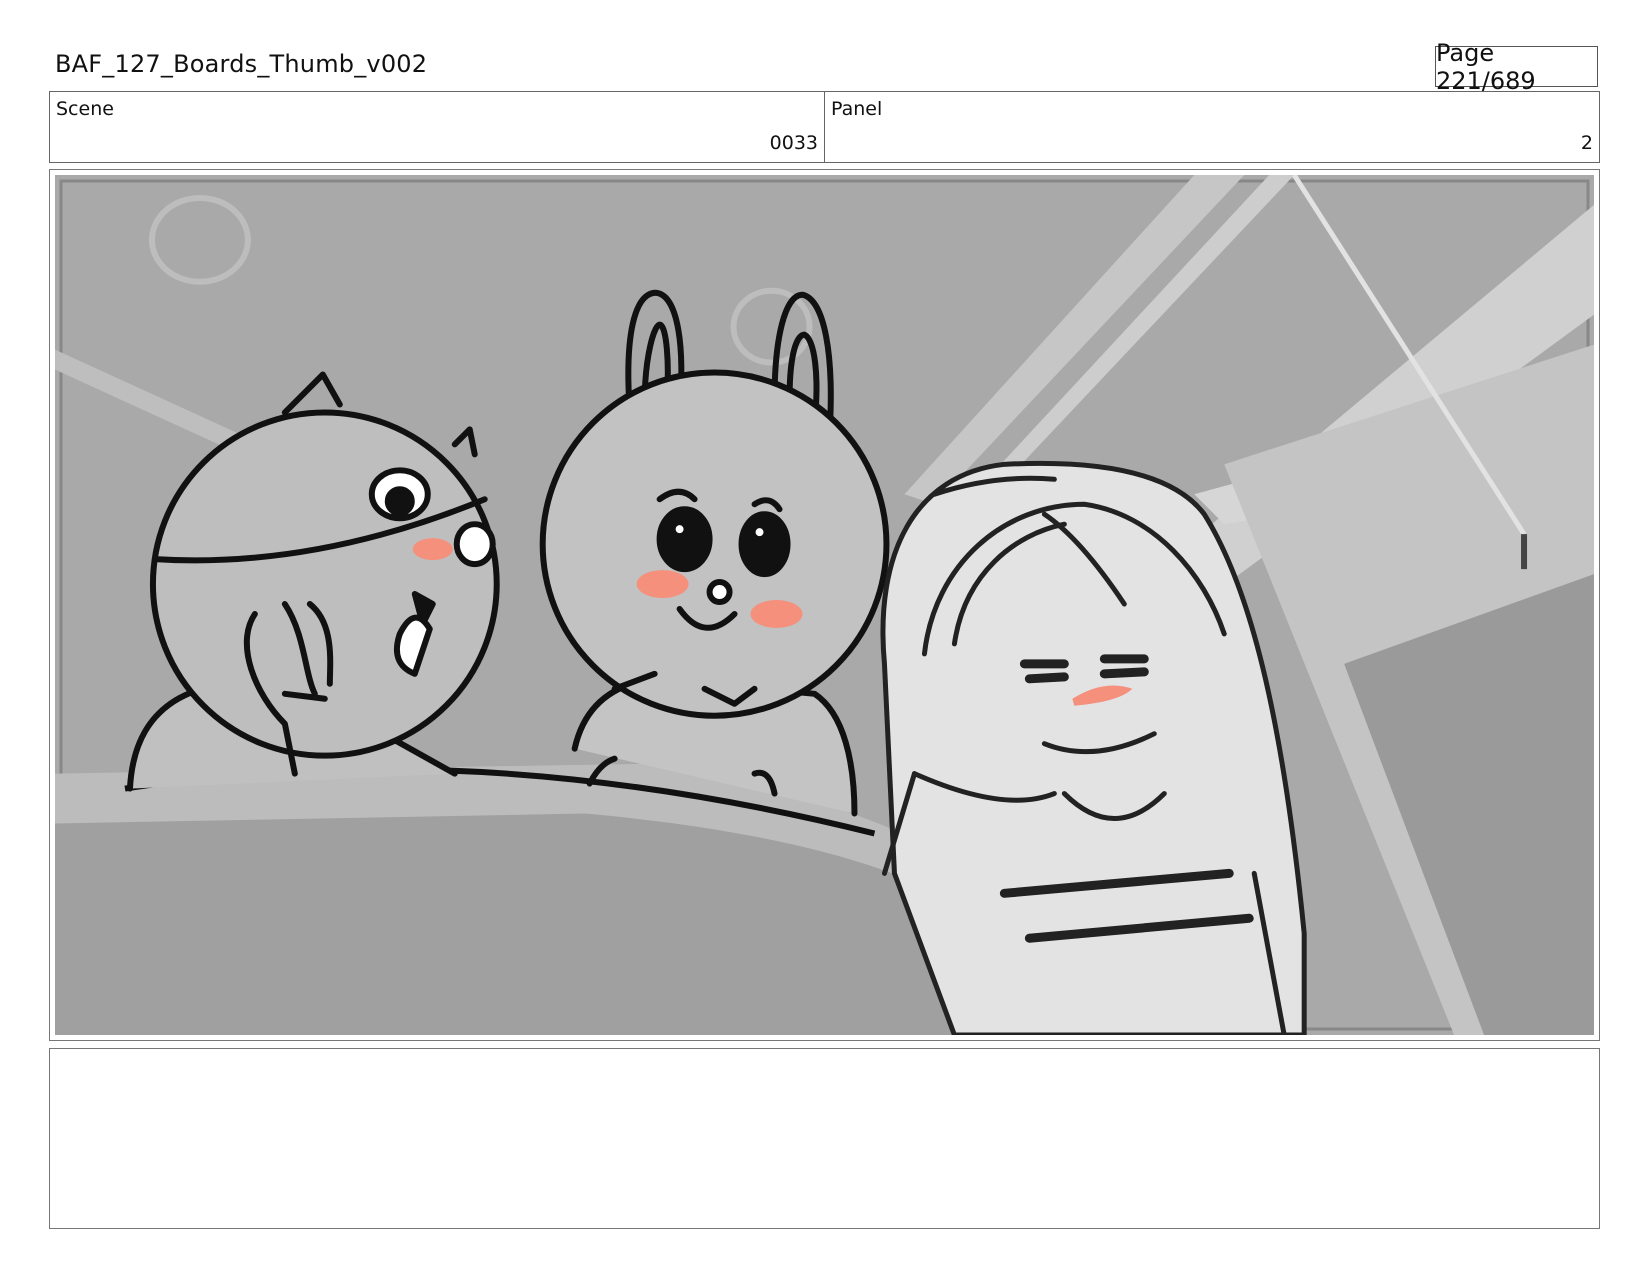 The width and height of the screenshot is (1650, 1275). What do you see at coordinates (1211, 127) in the screenshot?
I see `panel-cell: Panel 2` at bounding box center [1211, 127].